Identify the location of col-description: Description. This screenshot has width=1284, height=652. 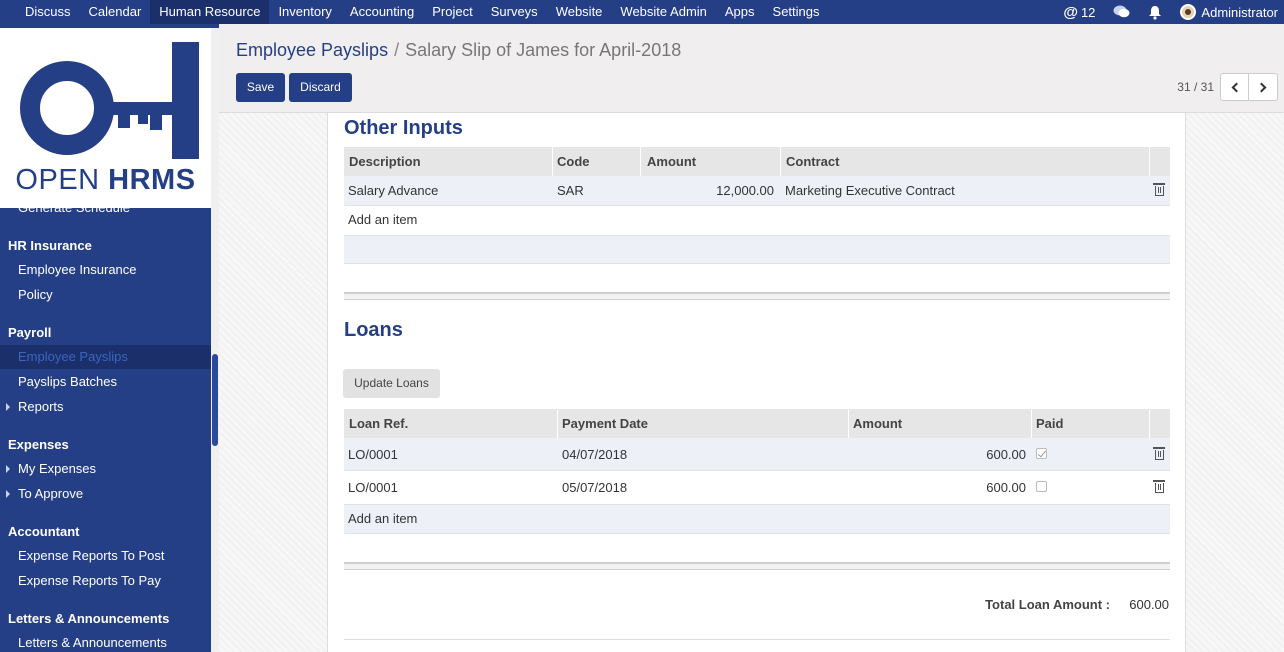
(385, 161).